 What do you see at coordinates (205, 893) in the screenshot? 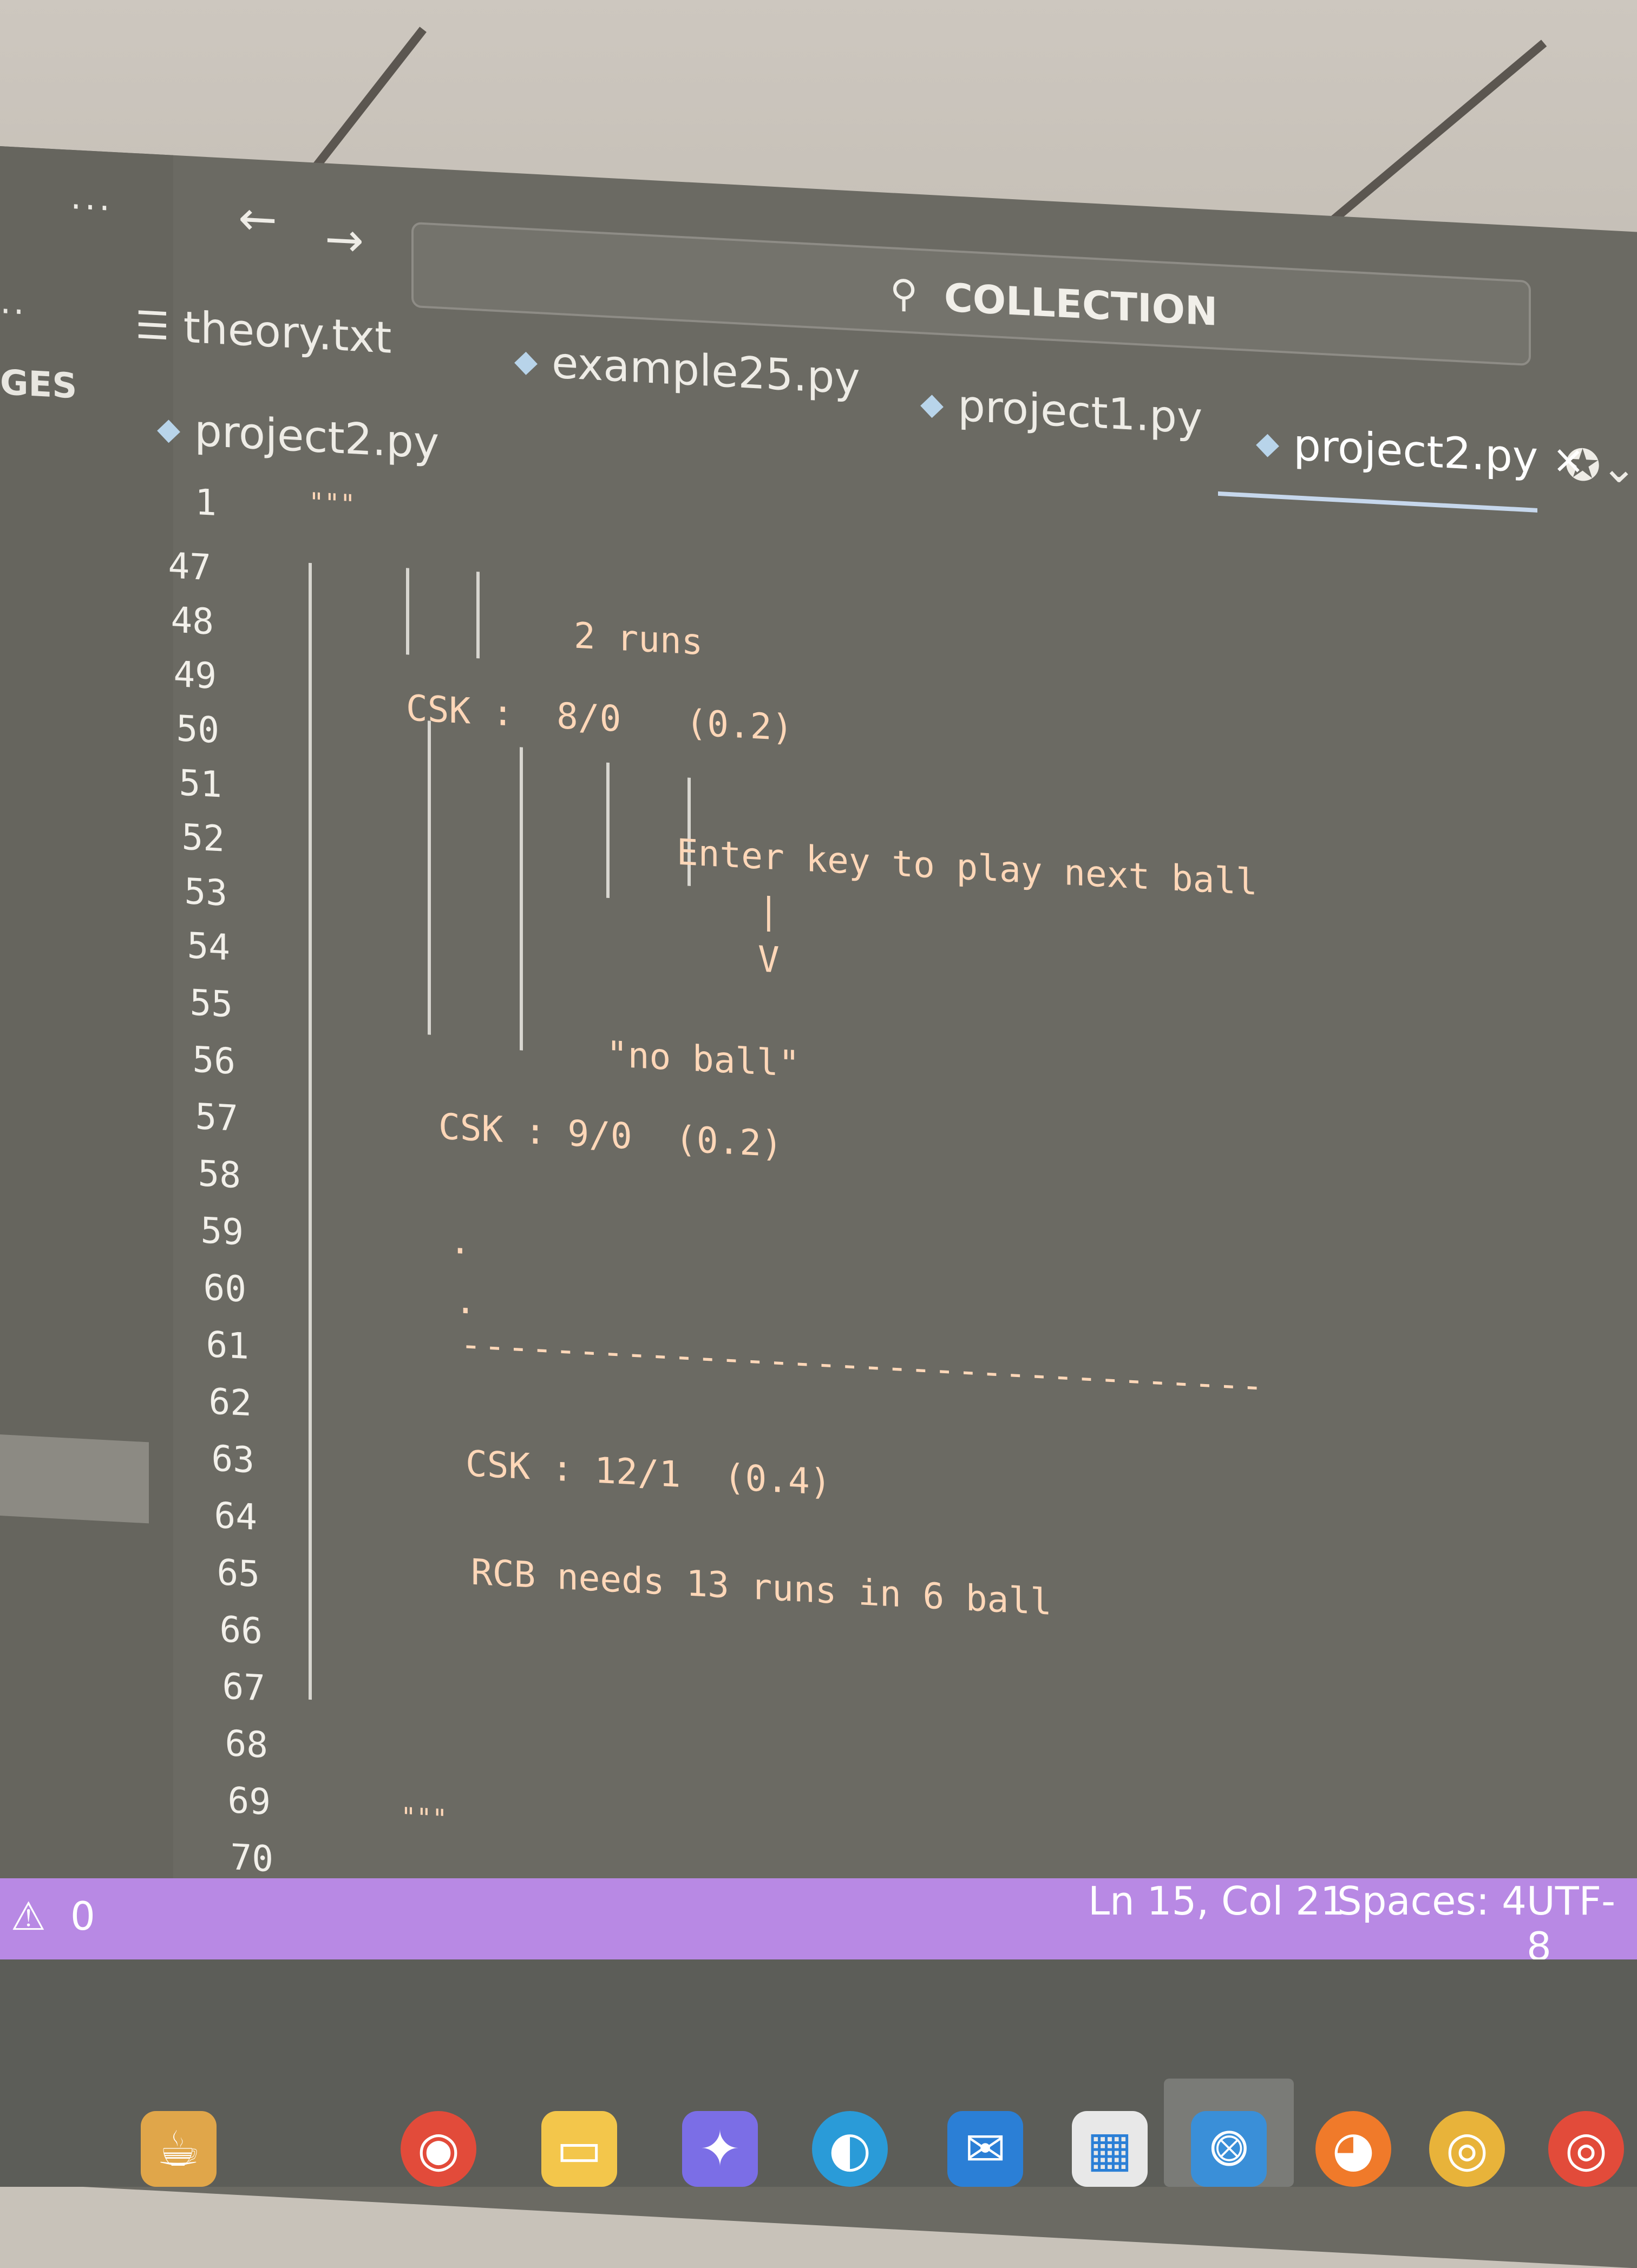
I see `line-number: 53` at bounding box center [205, 893].